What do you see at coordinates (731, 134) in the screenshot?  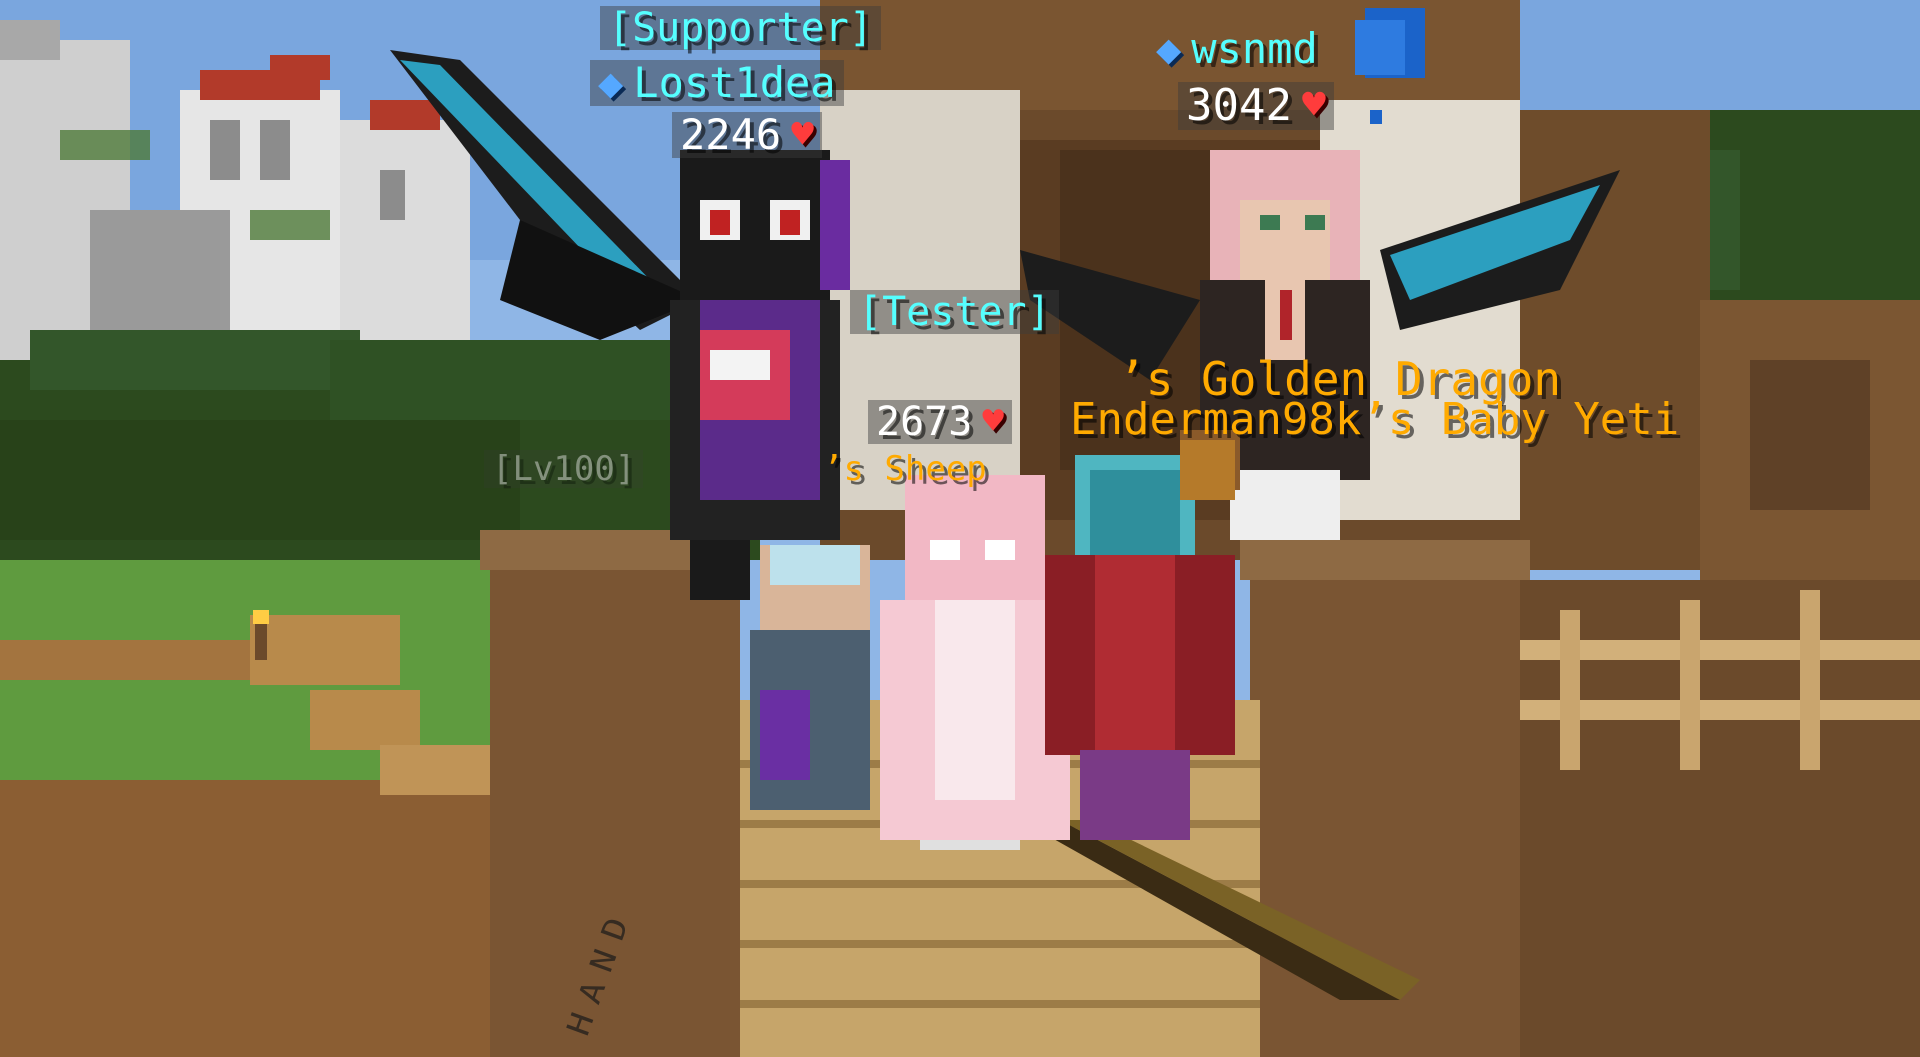 I see `lost1dea-health-value: 2246` at bounding box center [731, 134].